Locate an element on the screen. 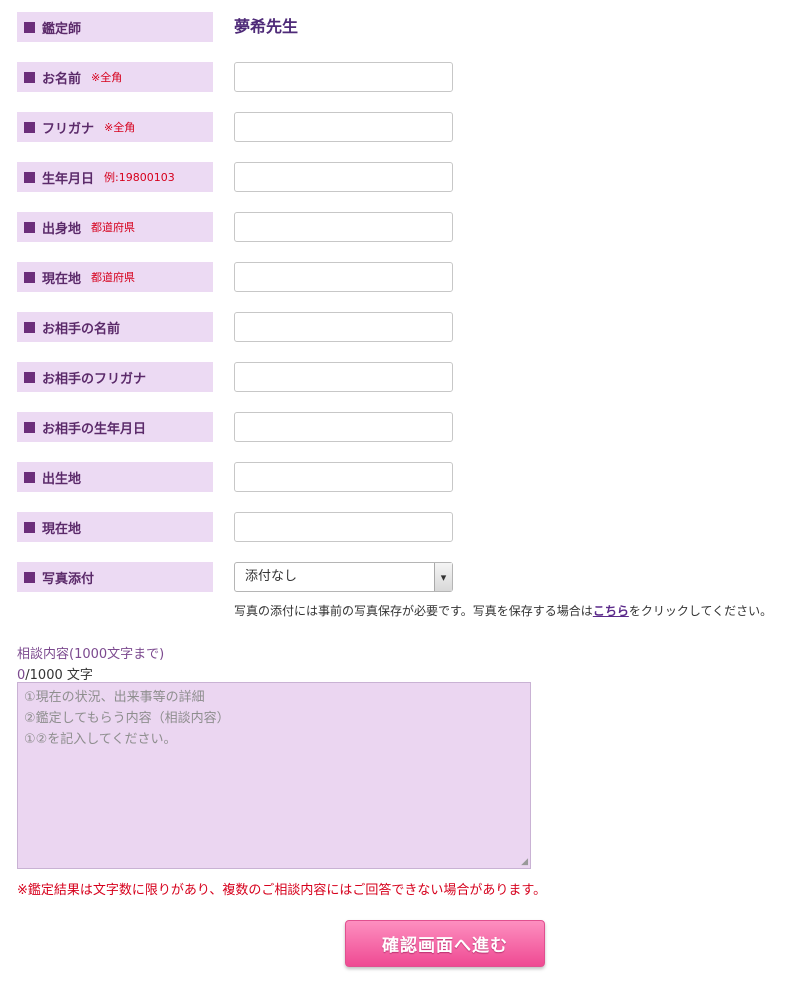  character-limit: /1000 文字 is located at coordinates (59, 675).